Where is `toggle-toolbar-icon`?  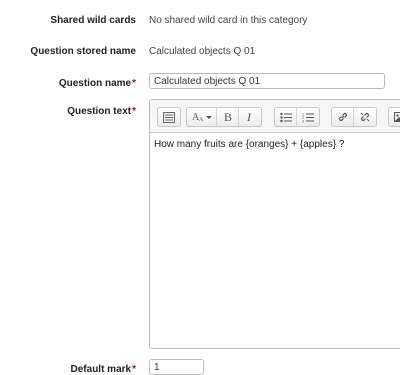
toggle-toolbar-icon is located at coordinates (169, 117).